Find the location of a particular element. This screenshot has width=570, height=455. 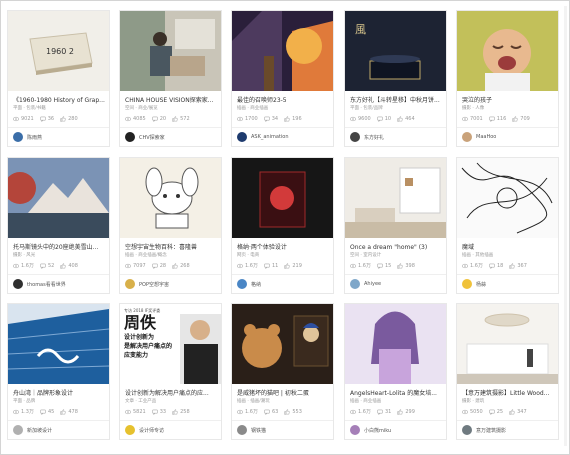

work-title: 空想宇宙生物百科：喜隆兽 is located at coordinates (171, 247).